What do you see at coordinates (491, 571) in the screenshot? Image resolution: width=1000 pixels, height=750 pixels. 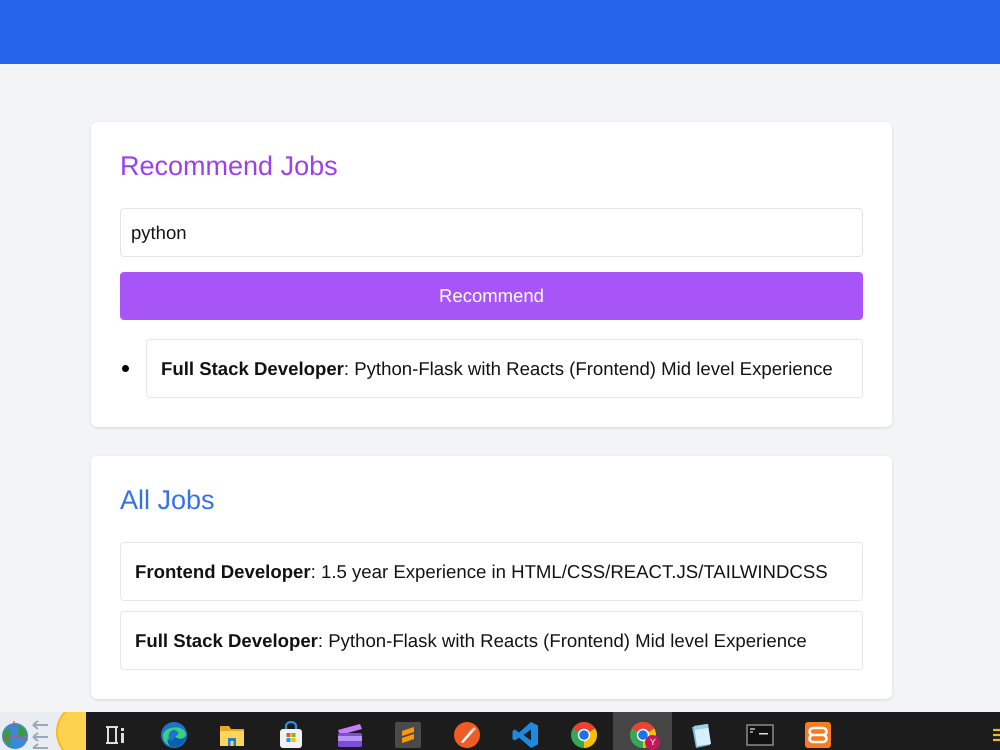 I see `job-listing: Frontend Developer: 1.5 year Experience in HTML/CSS/REACT.JS/TAILWINDCSS` at bounding box center [491, 571].